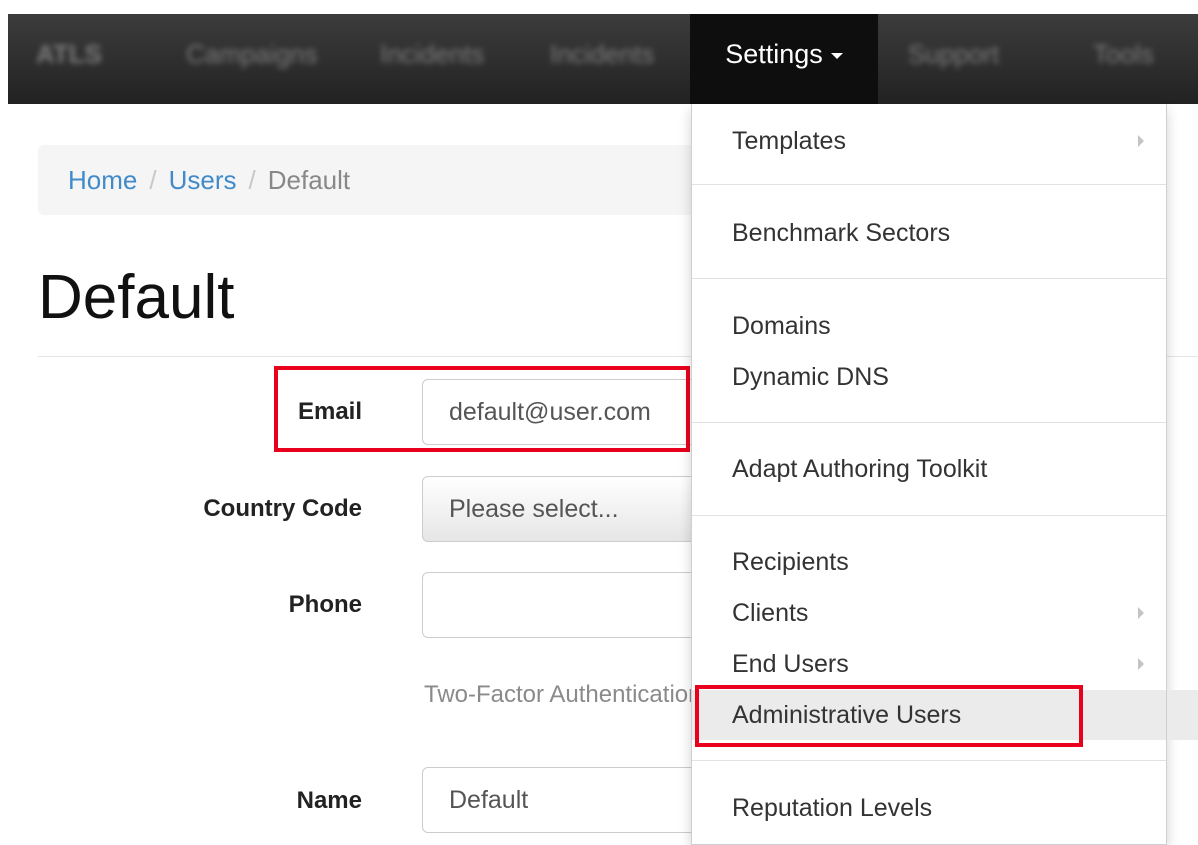 The height and width of the screenshot is (845, 1198). I want to click on breadcrumb-users-link: Users, so click(203, 180).